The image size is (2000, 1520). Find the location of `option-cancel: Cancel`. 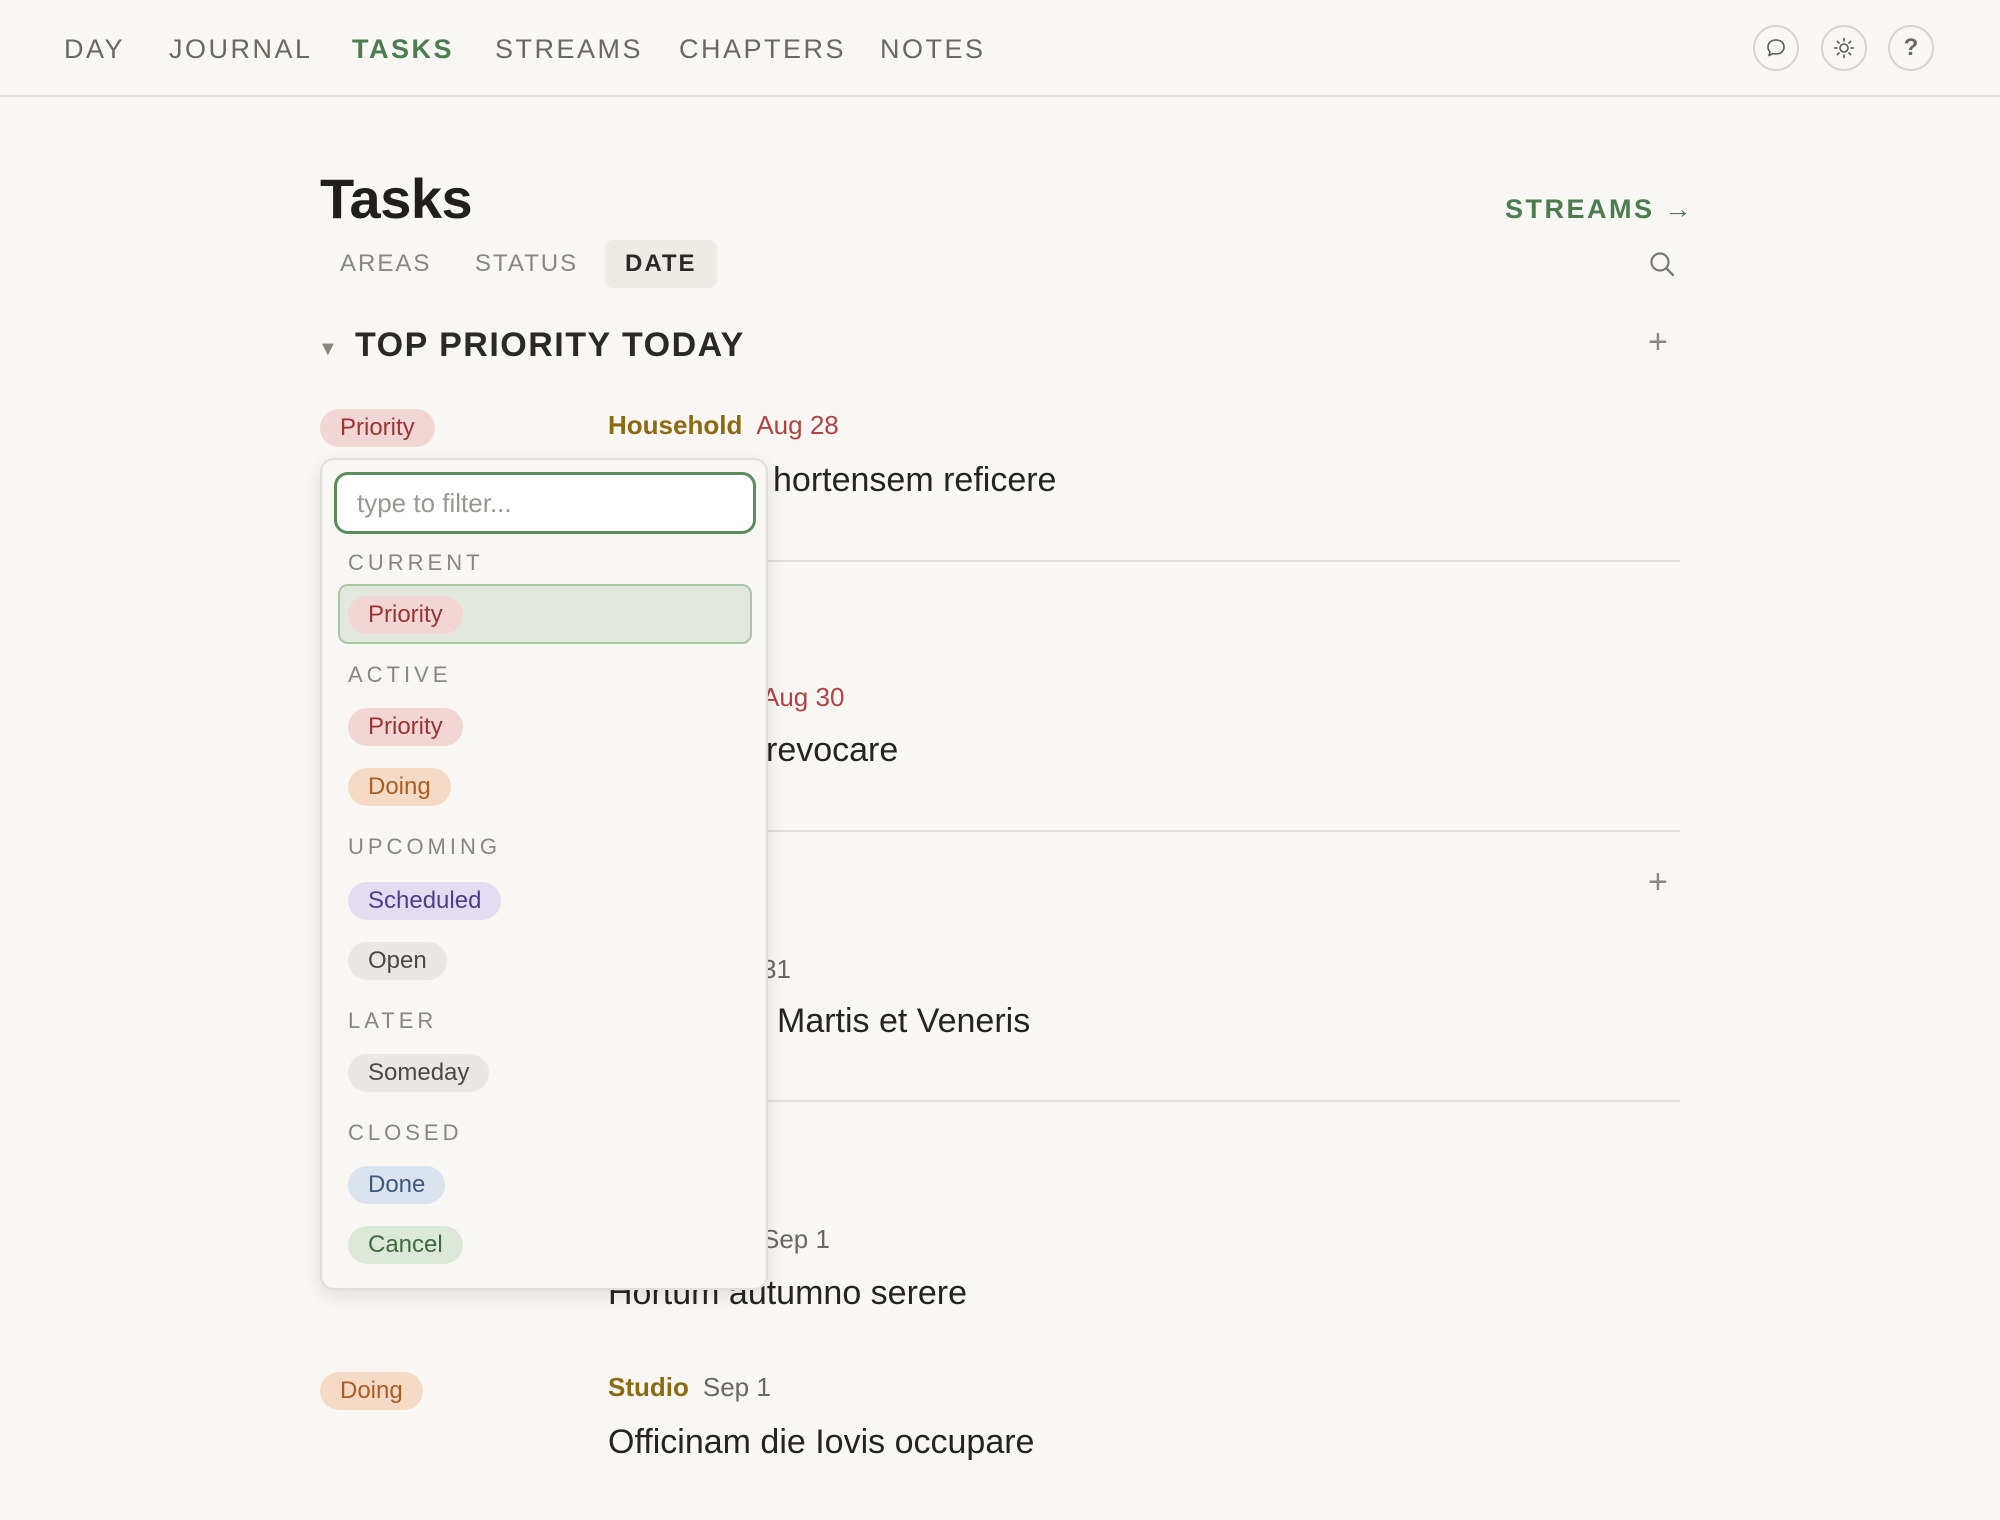

option-cancel: Cancel is located at coordinates (405, 1245).